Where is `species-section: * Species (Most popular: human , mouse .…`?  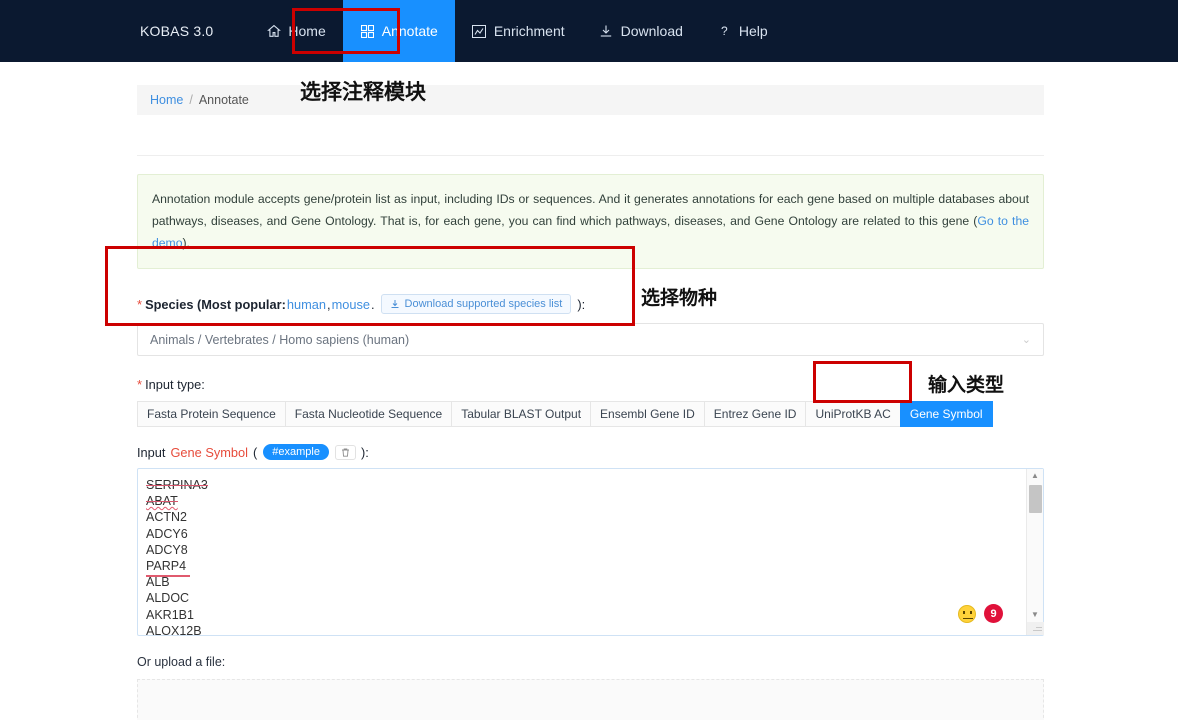 species-section: * Species (Most popular: human , mouse .… is located at coordinates (590, 325).